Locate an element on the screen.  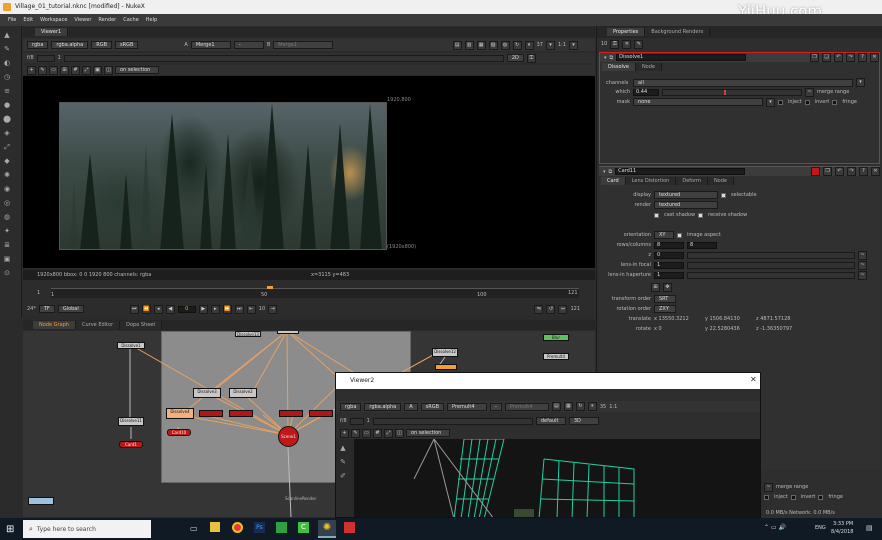
gamma-value: 1 is located at coordinates (59, 58).